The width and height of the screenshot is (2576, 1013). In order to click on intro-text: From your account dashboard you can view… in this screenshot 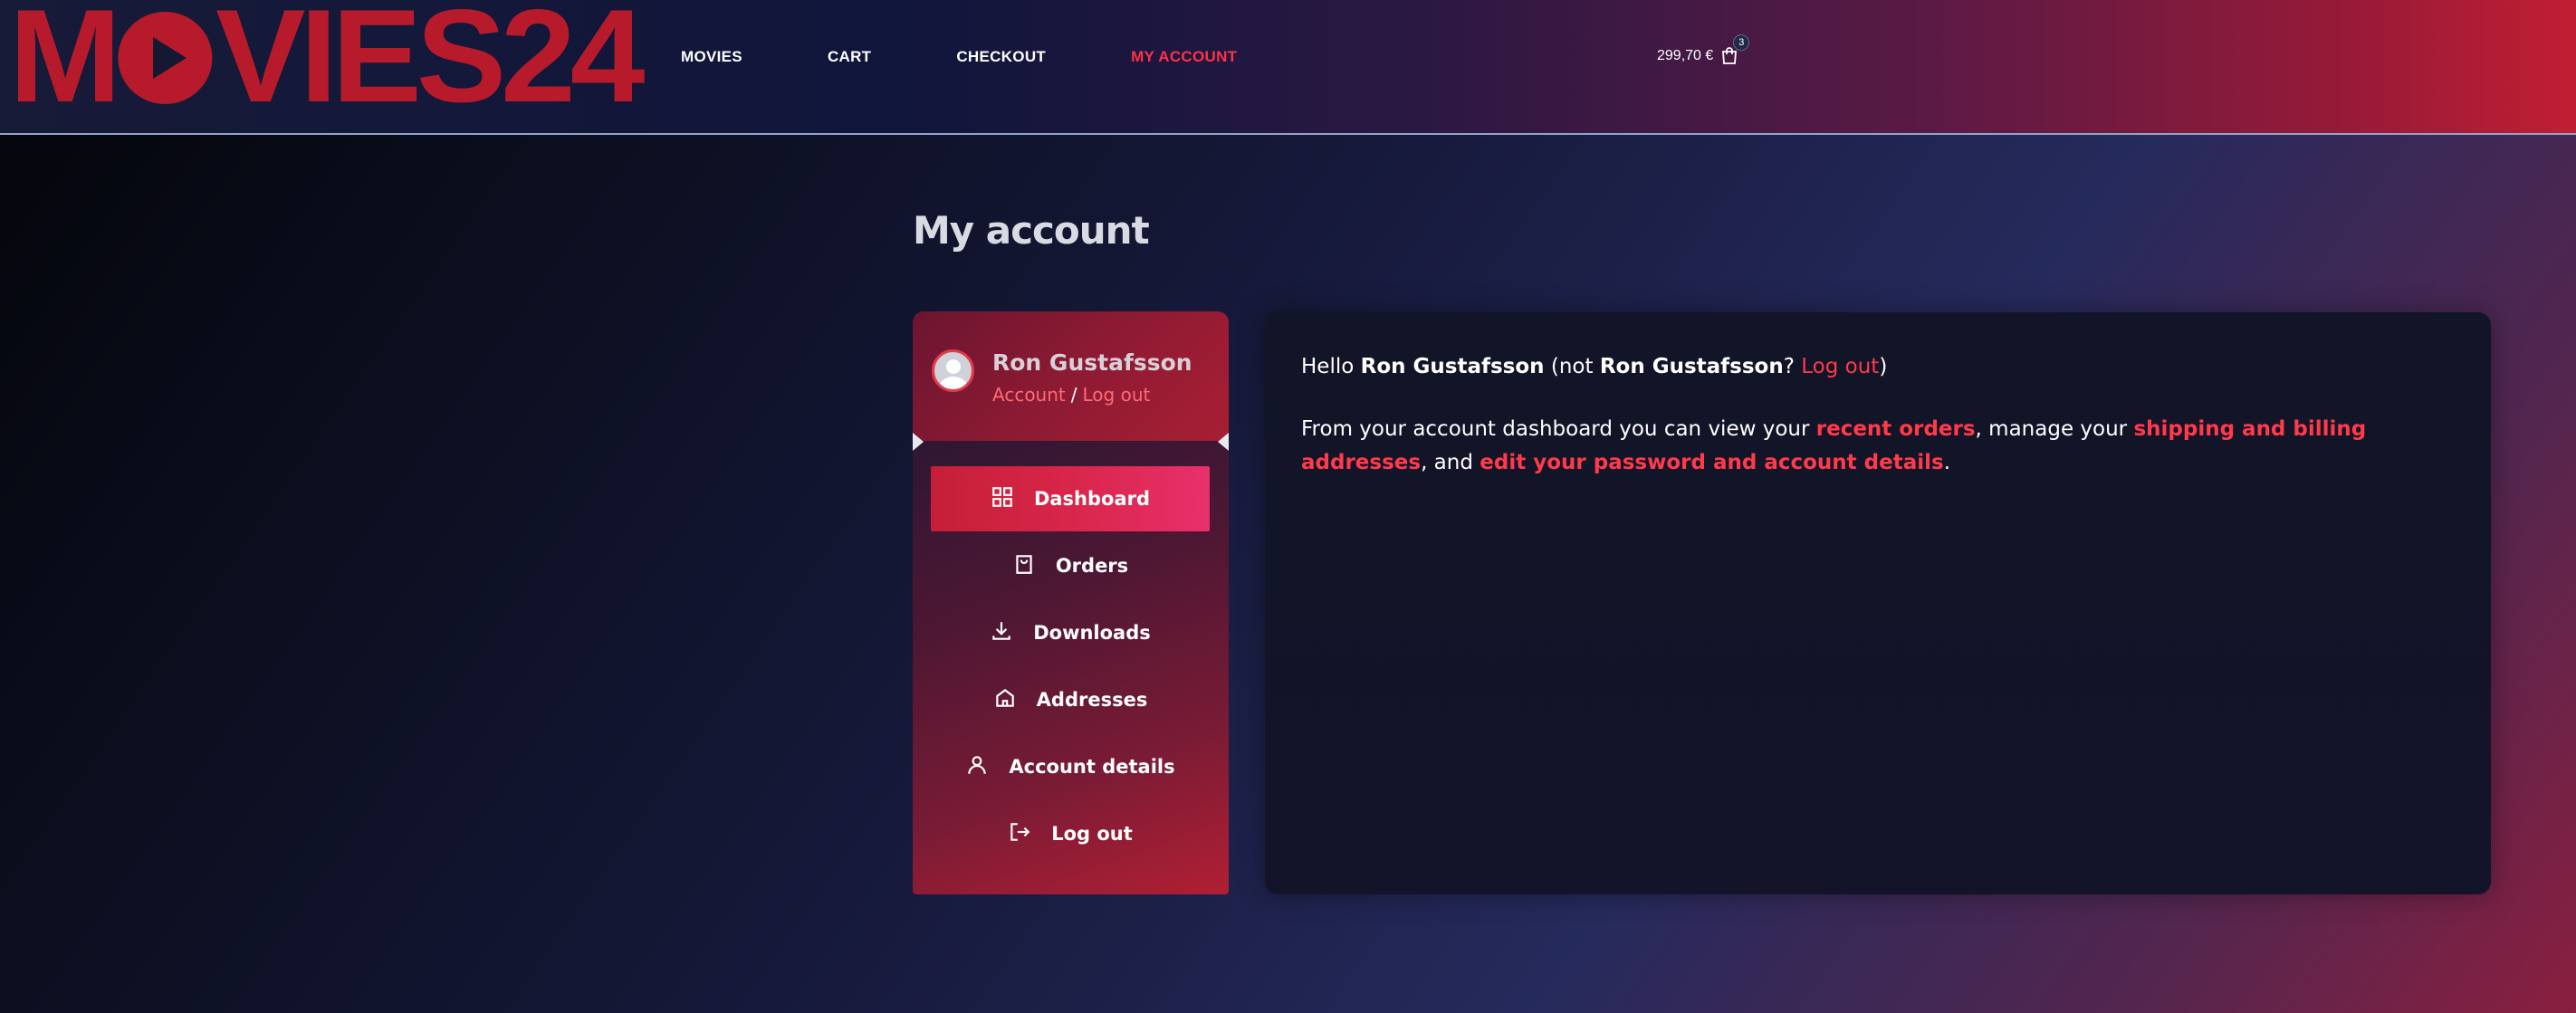, I will do `click(1555, 429)`.